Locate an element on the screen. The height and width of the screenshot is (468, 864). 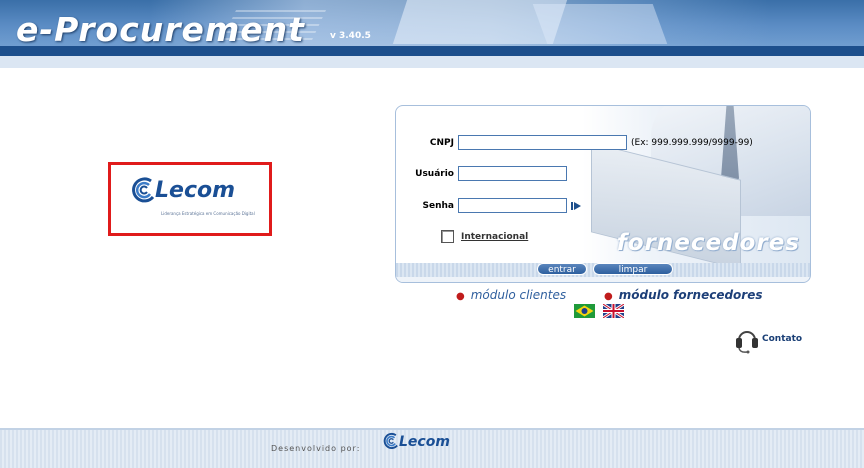
header-underline is located at coordinates (432, 62).